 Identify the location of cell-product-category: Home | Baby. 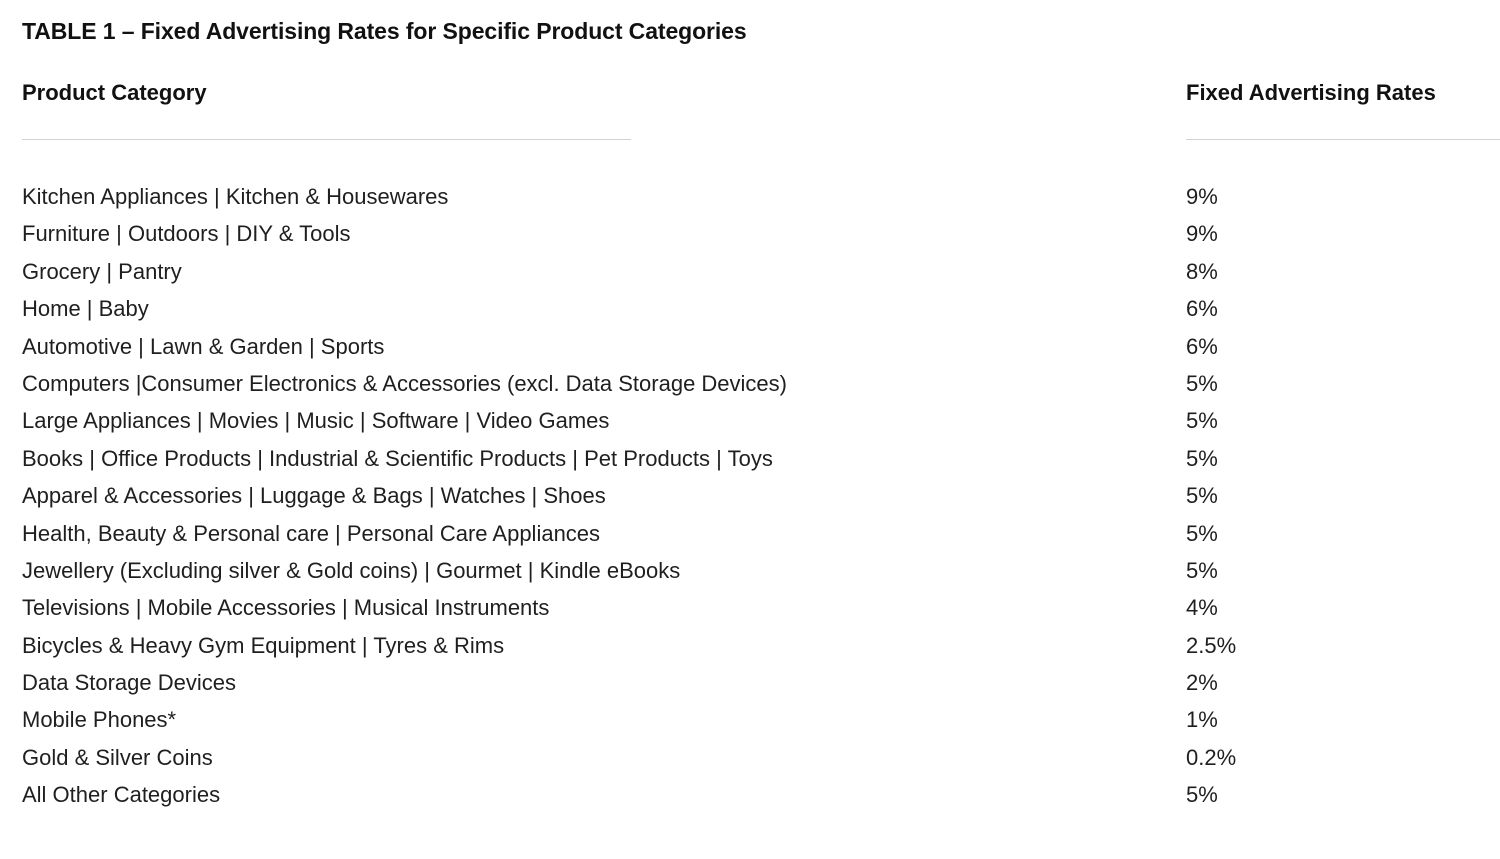
(85, 309).